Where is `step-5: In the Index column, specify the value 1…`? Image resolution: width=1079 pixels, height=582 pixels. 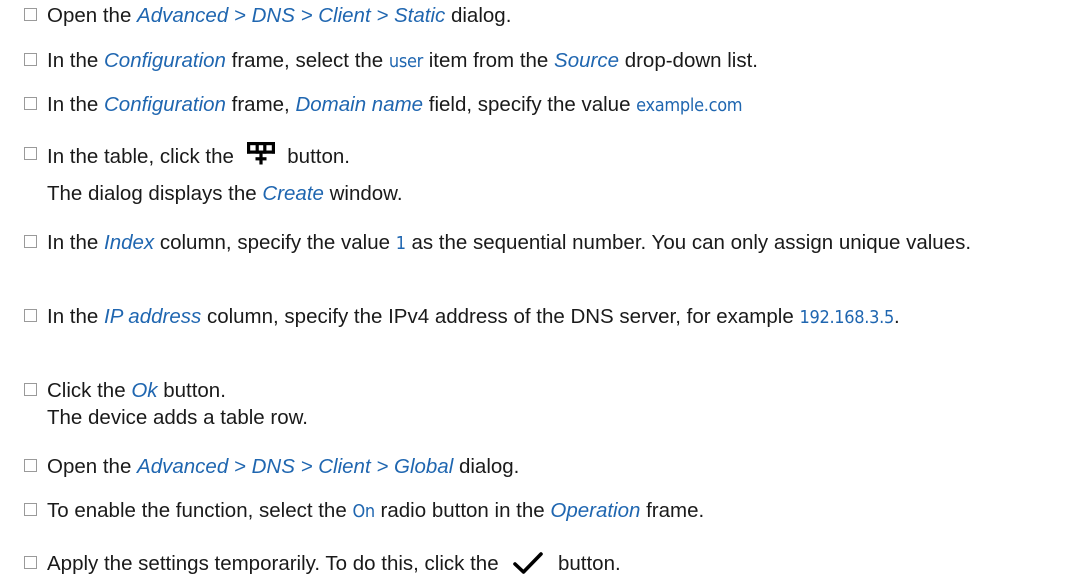 step-5: In the Index column, specify the value 1… is located at coordinates (549, 243).